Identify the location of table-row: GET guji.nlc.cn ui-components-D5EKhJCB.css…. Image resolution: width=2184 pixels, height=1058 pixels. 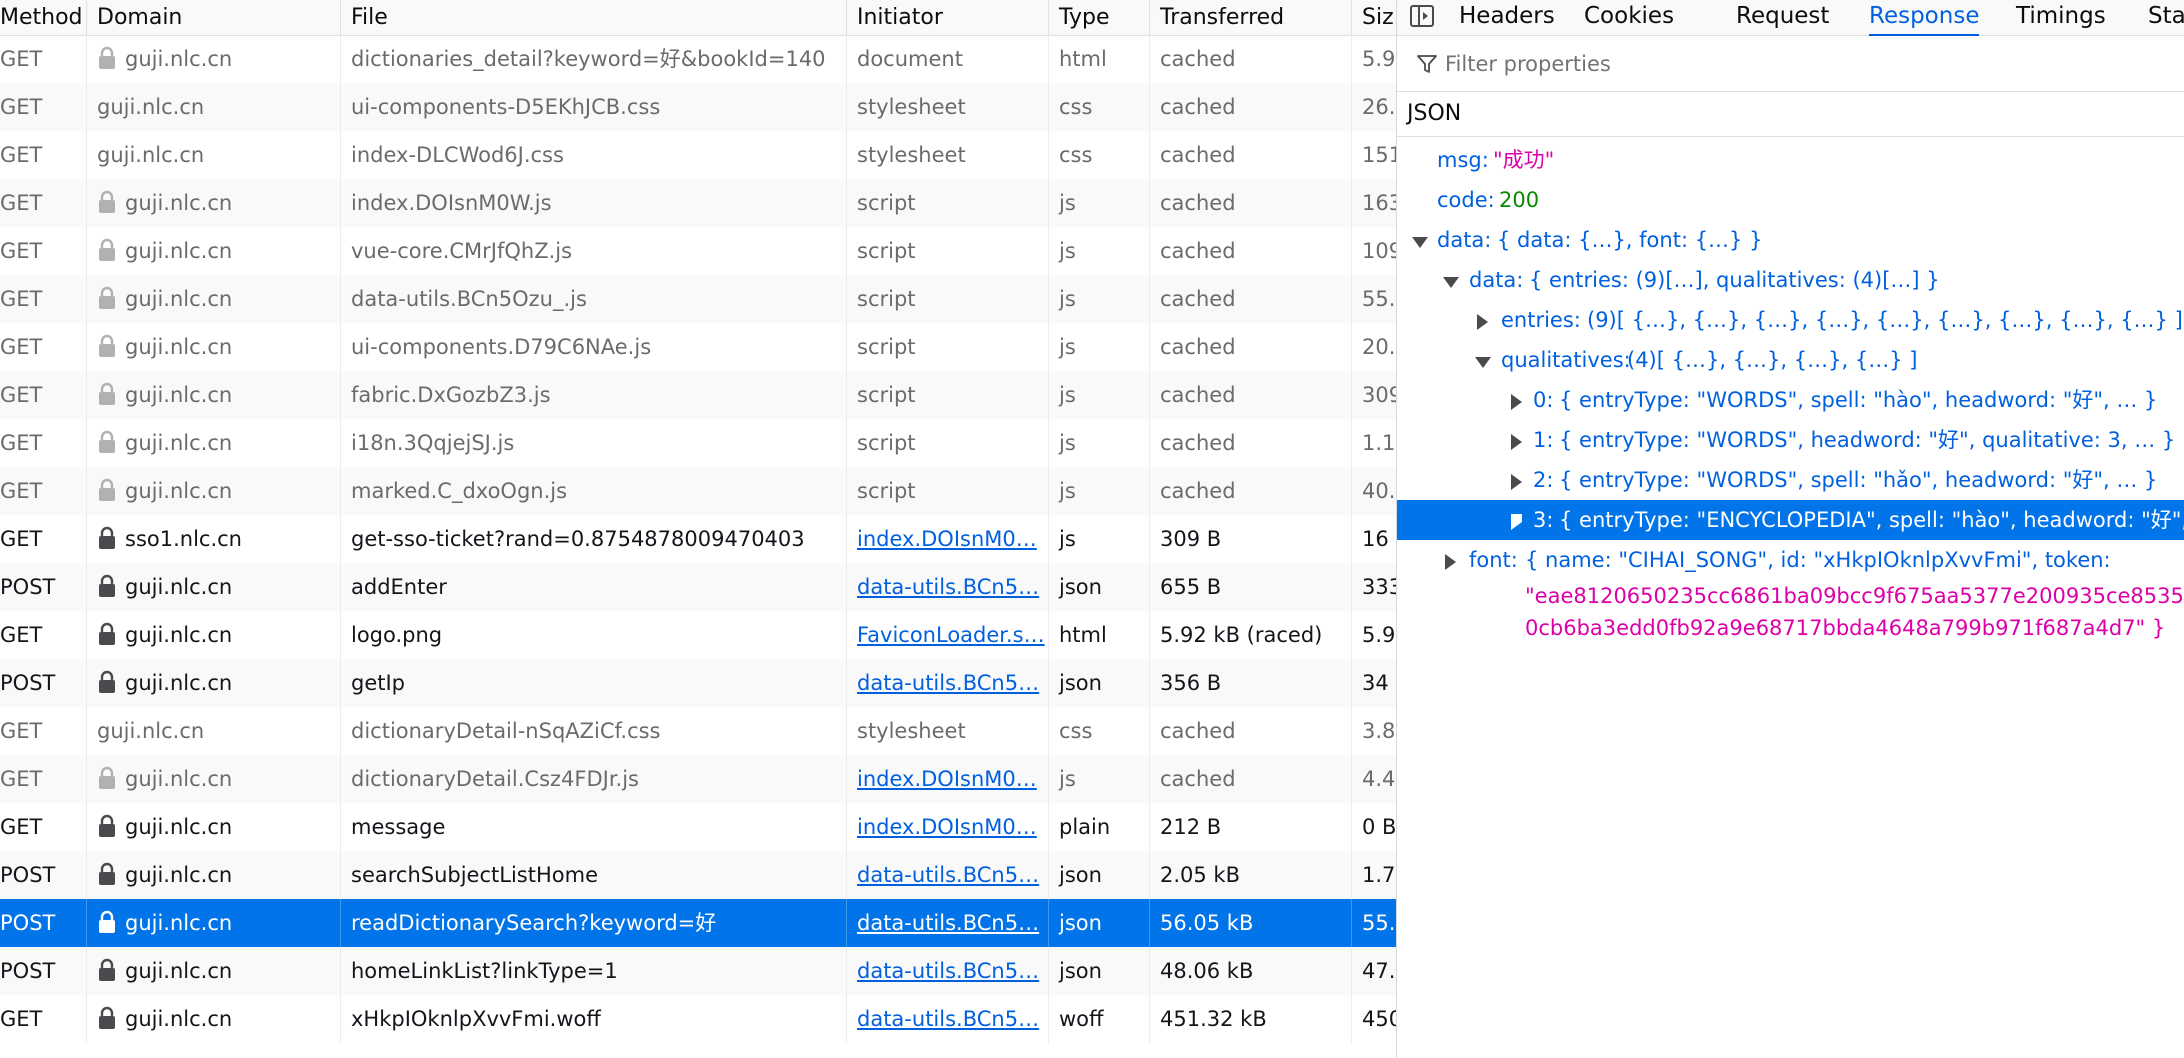
(698, 107).